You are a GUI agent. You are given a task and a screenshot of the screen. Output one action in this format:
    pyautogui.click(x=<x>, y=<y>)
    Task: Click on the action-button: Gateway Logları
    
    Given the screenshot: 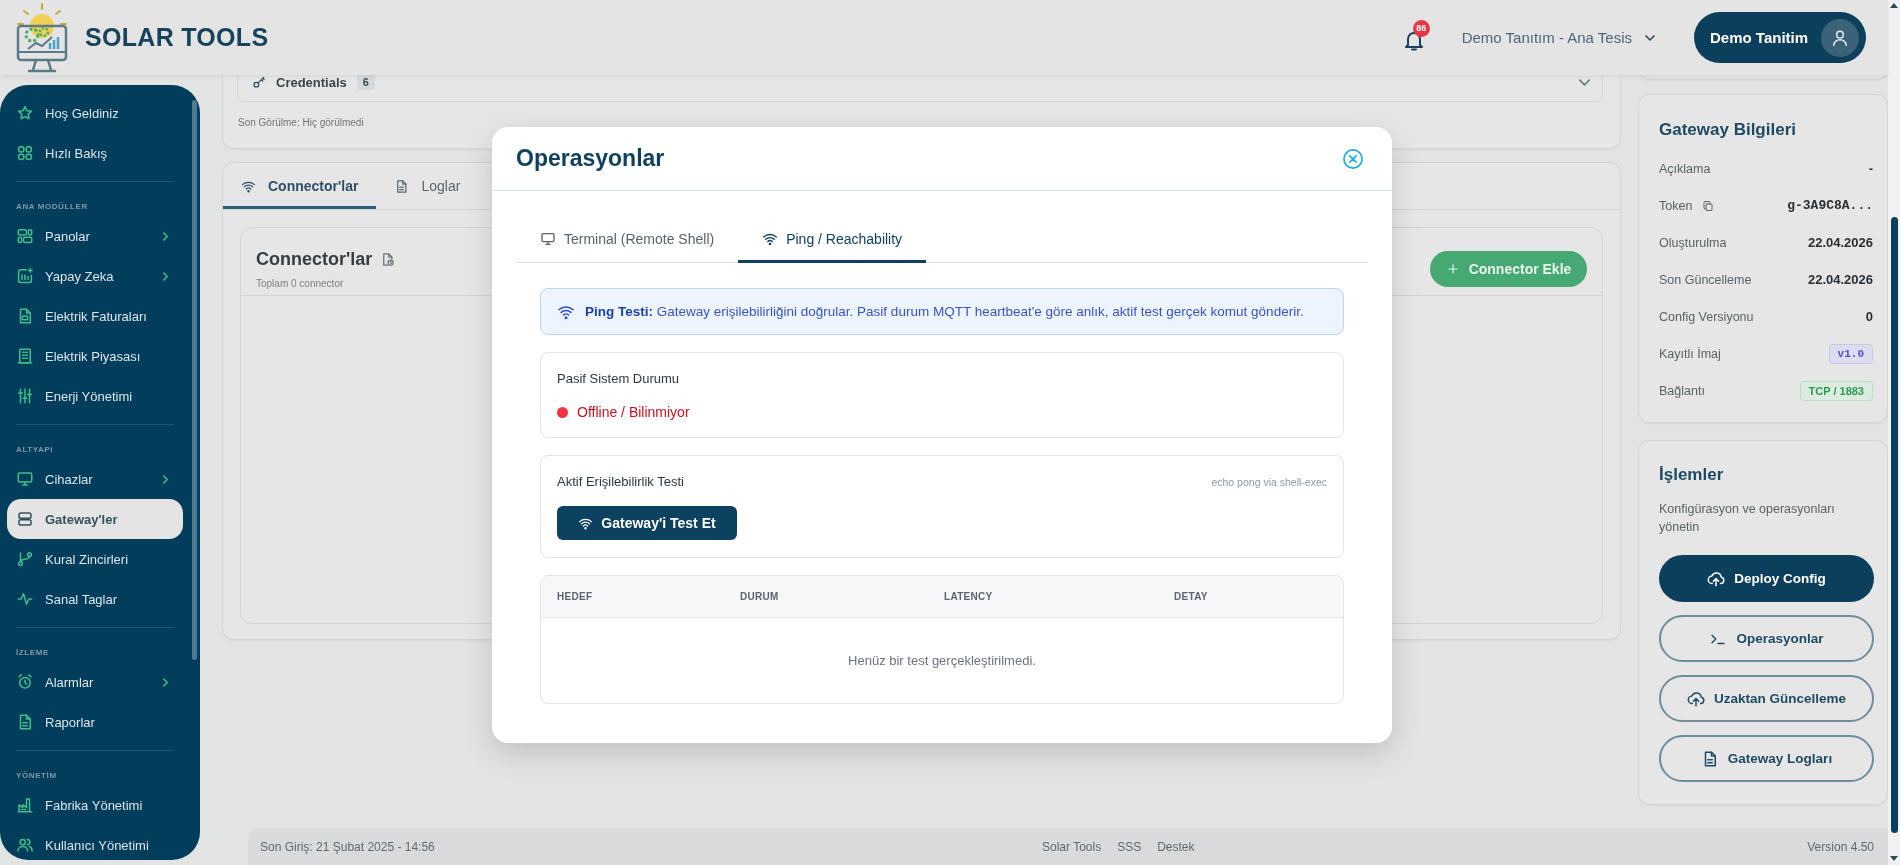 What is the action you would take?
    pyautogui.click(x=1766, y=758)
    